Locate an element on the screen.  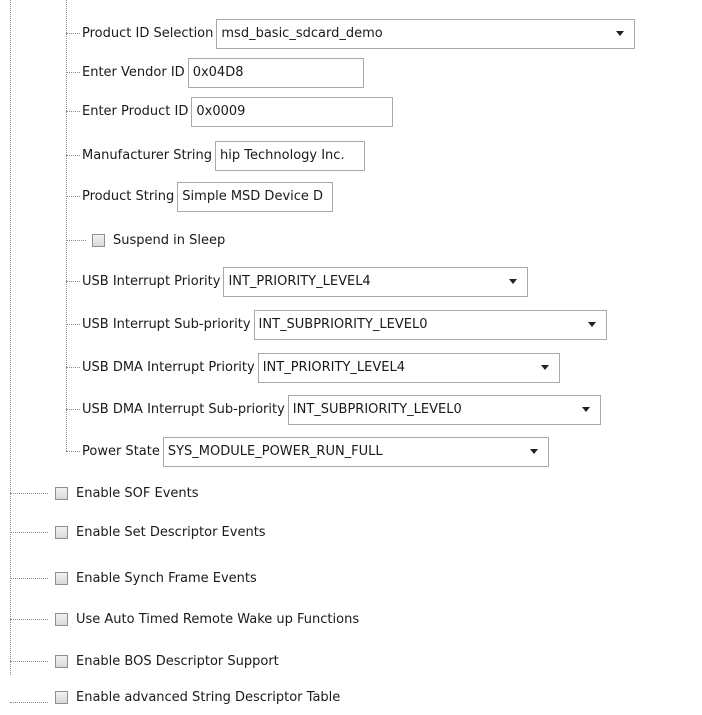
manufacturer-string-input: hip Technology Inc. is located at coordinates (290, 155).